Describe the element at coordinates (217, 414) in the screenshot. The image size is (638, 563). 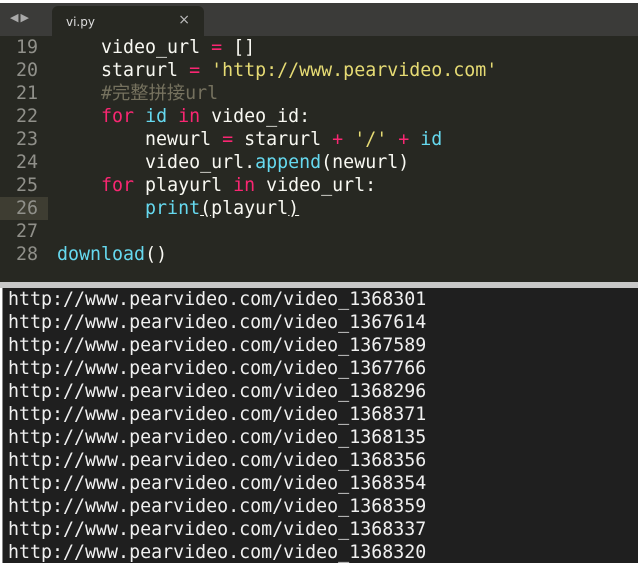
I see `output-line: http://www.pearvideo.com/video_1368371` at that location.